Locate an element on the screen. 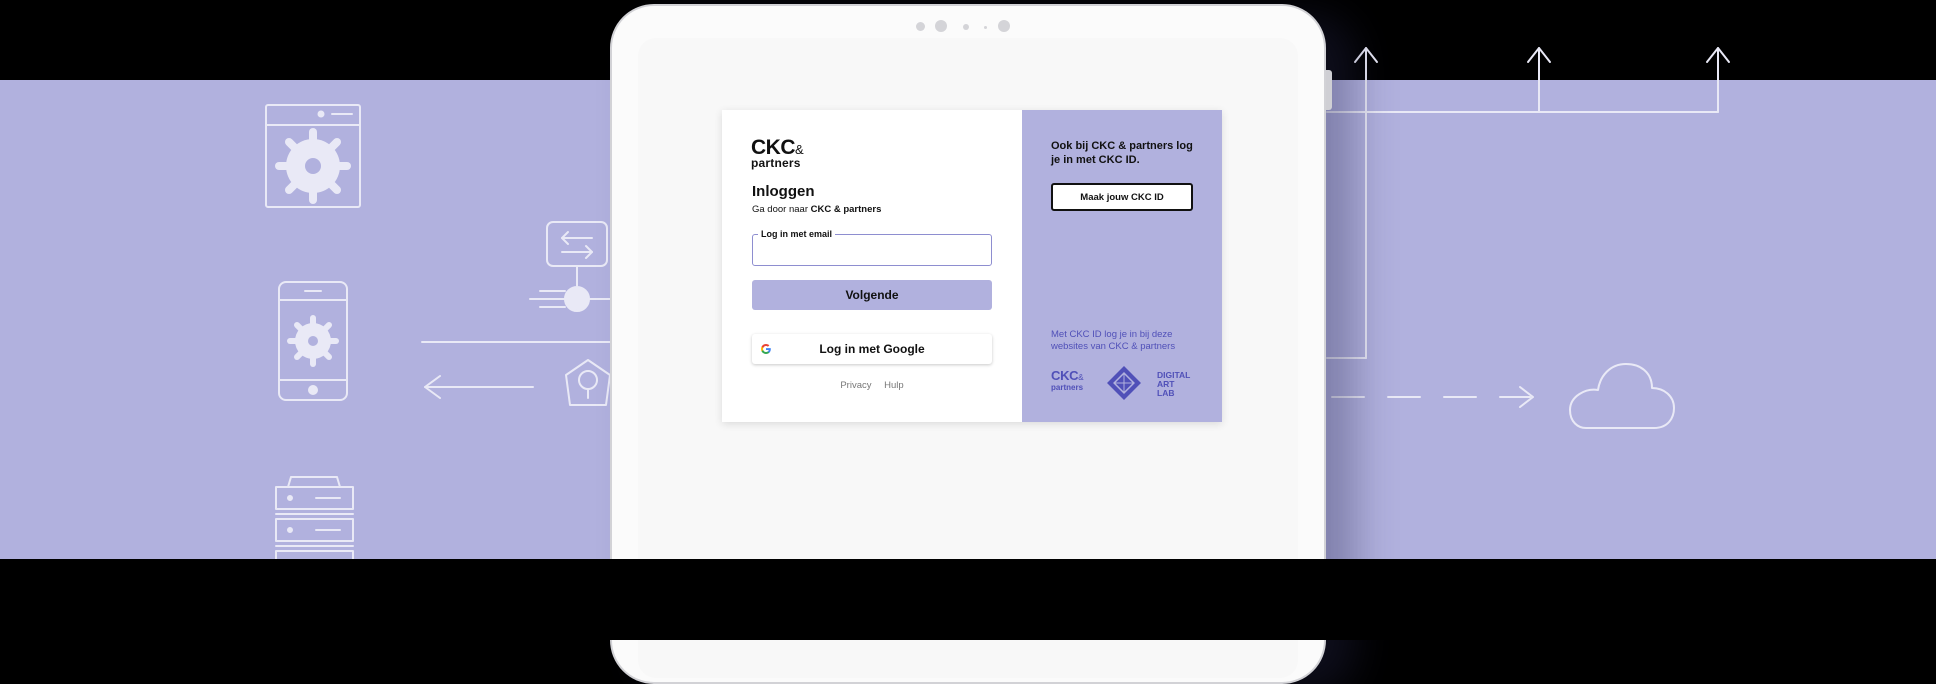  ckc-partners-logo: CKC& partners is located at coordinates (777, 153).